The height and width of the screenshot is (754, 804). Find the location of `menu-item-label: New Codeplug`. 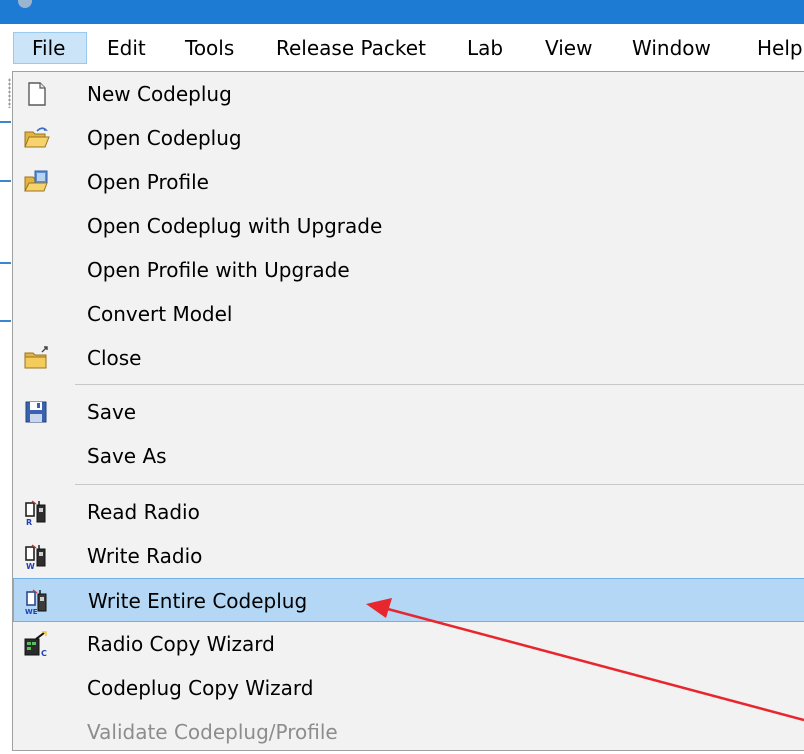

menu-item-label: New Codeplug is located at coordinates (159, 94).